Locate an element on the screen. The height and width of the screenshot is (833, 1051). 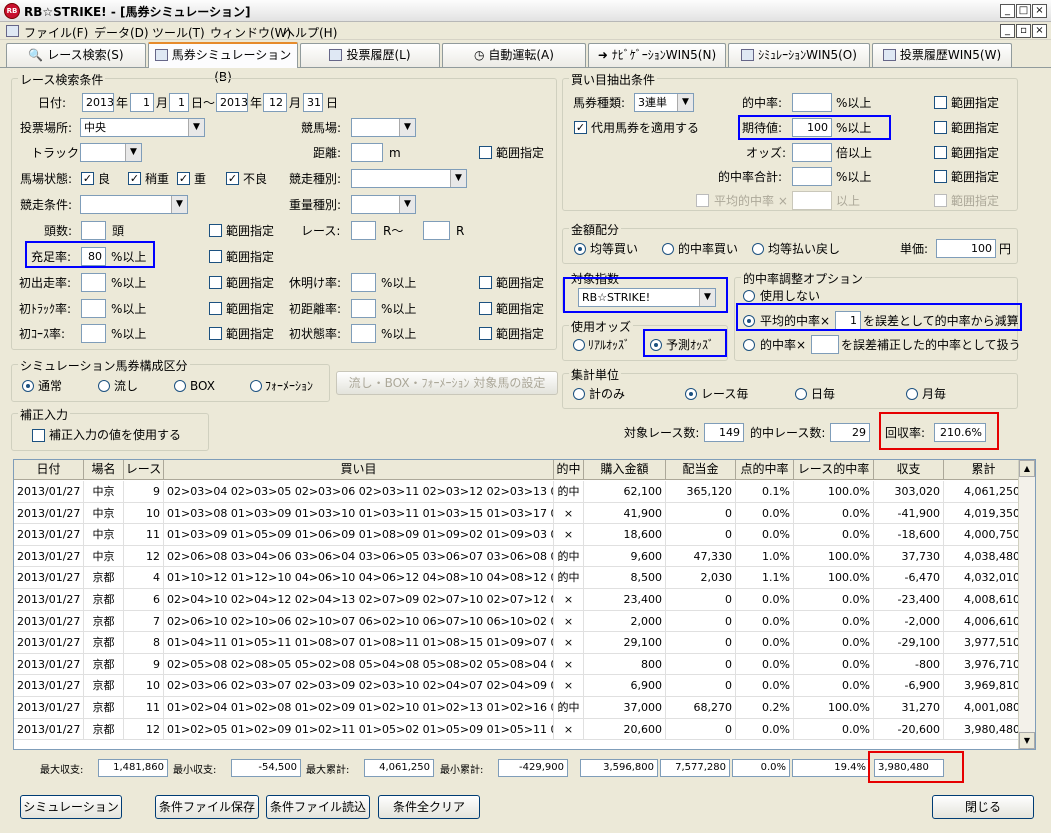
header-hit: 的中 is located at coordinates (569, 470).